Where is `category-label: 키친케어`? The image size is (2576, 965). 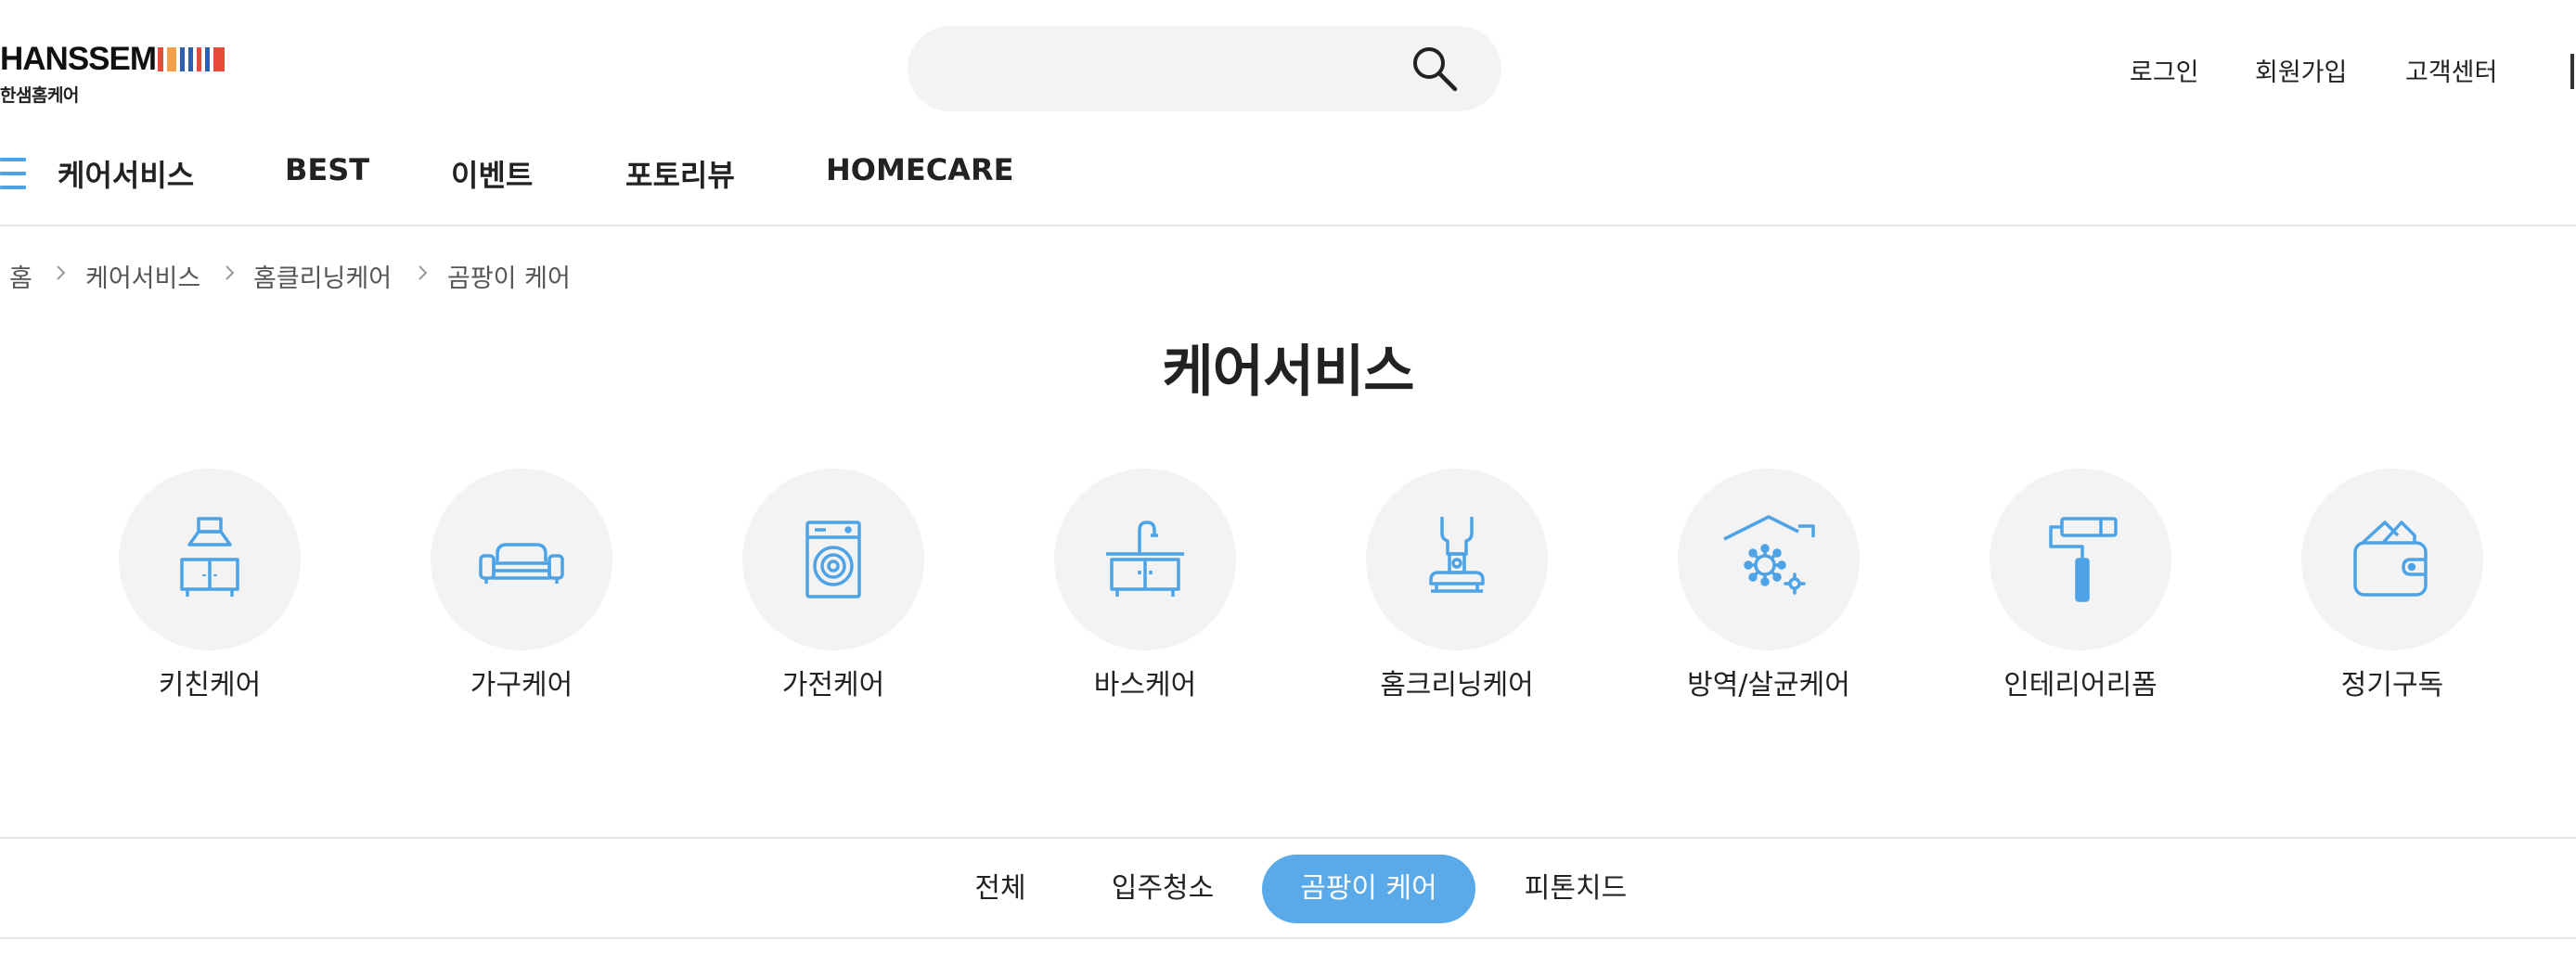 category-label: 키친케어 is located at coordinates (210, 685).